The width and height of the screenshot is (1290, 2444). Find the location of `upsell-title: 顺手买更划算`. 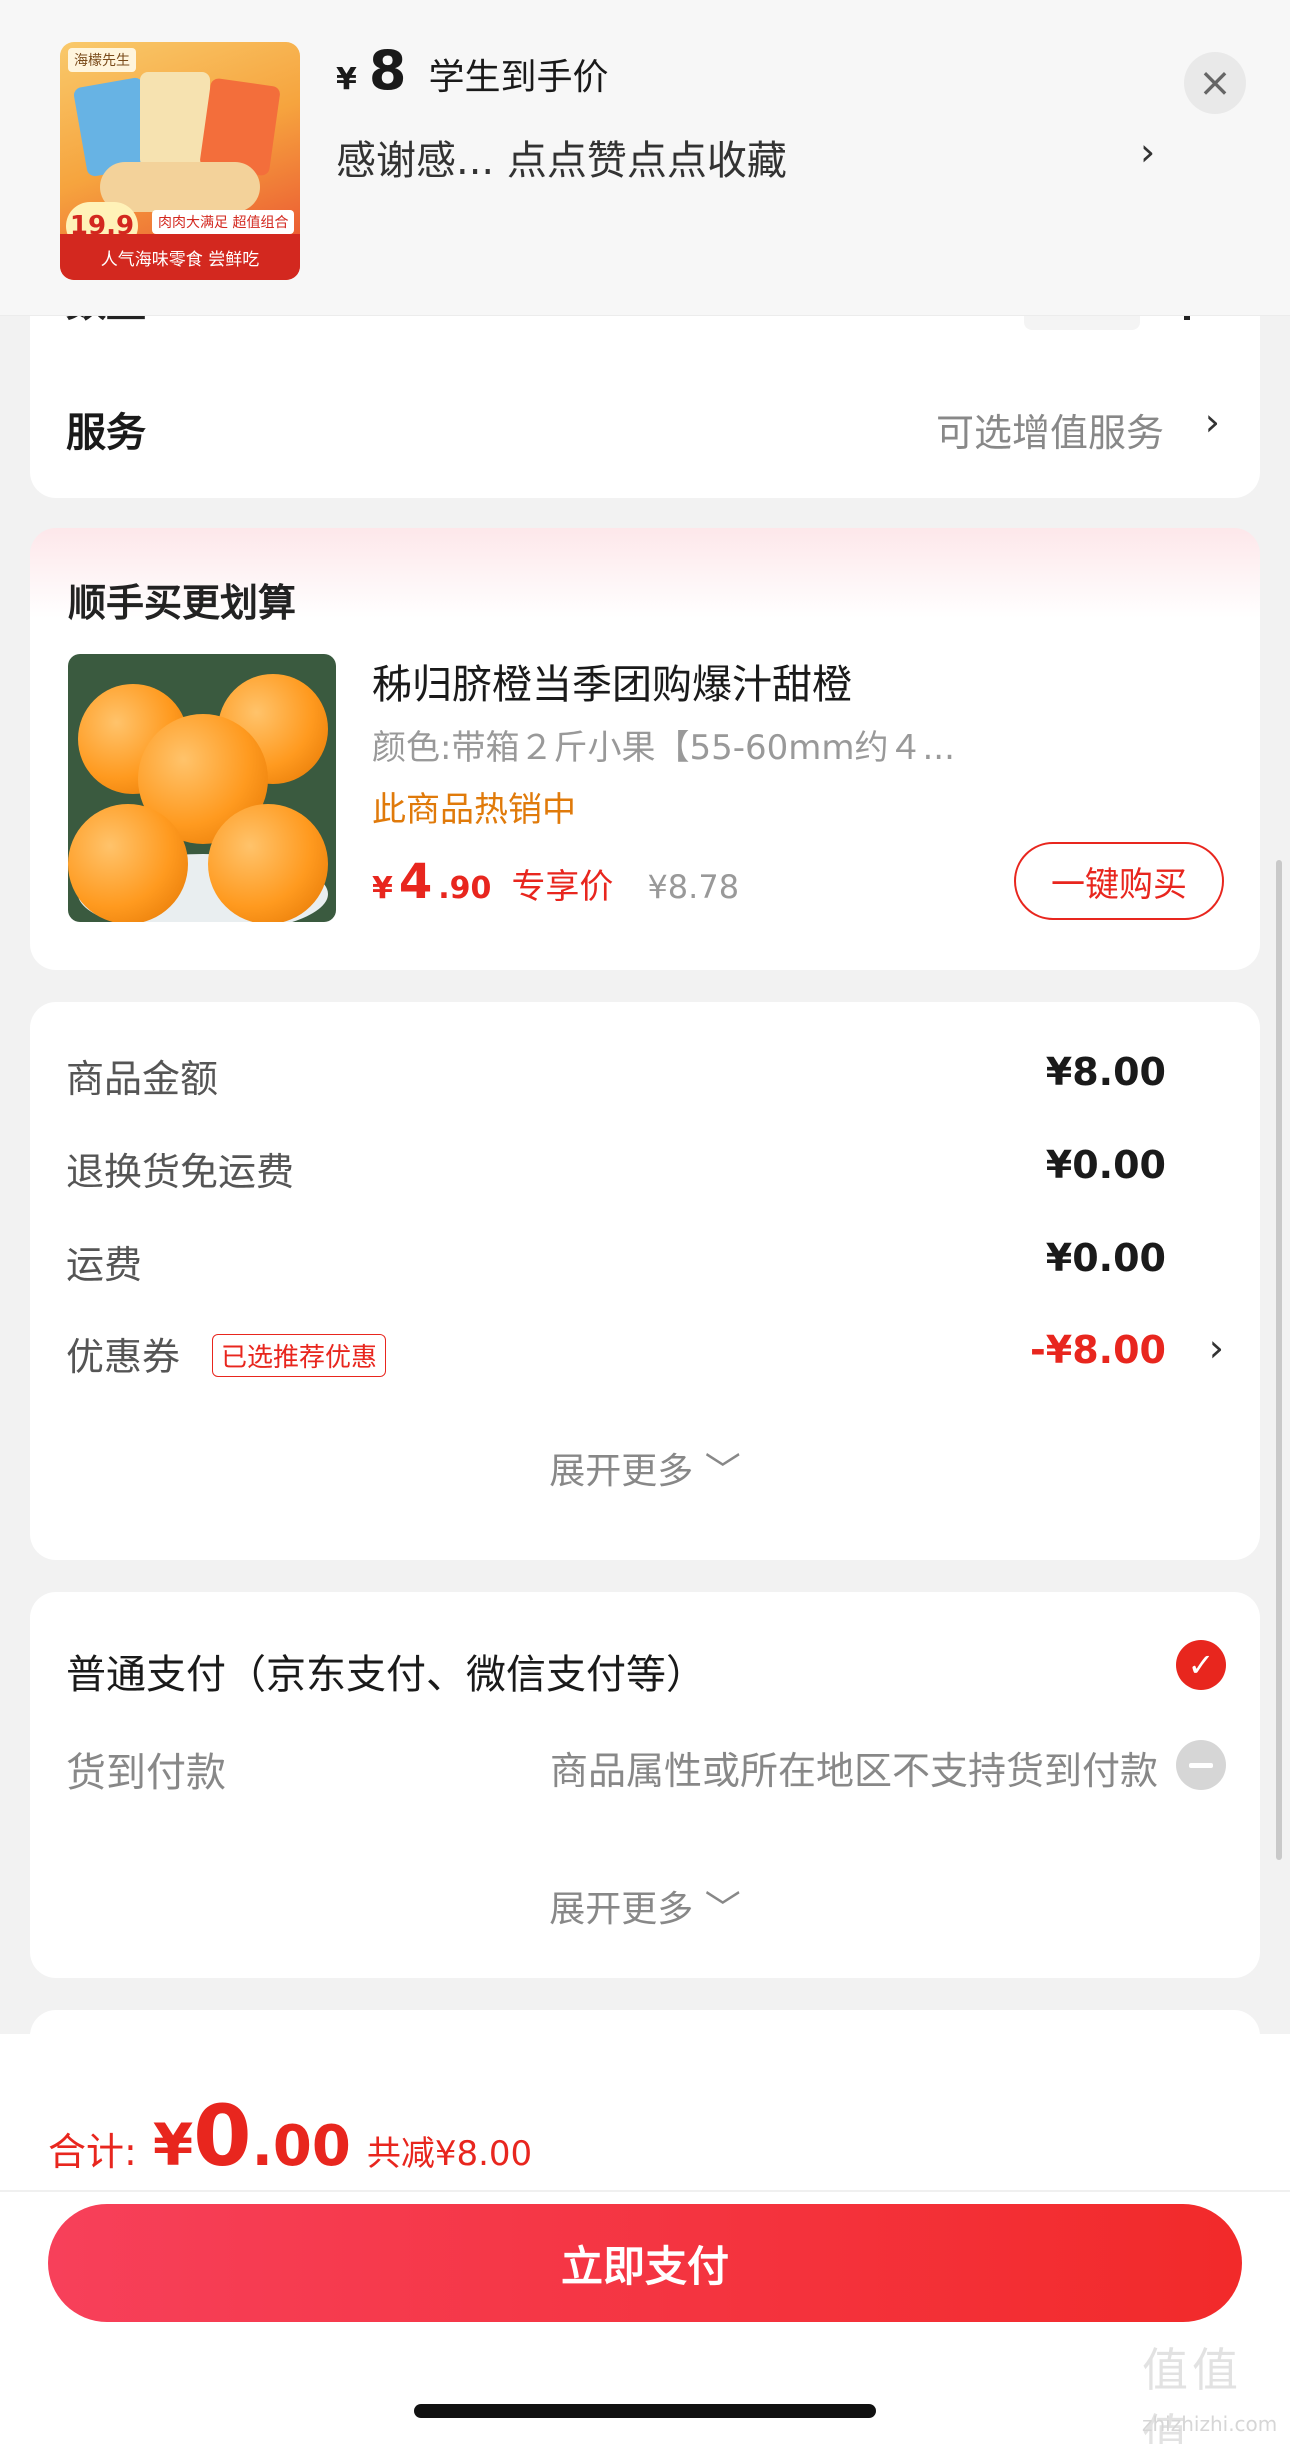

upsell-title: 顺手买更划算 is located at coordinates (182, 603).